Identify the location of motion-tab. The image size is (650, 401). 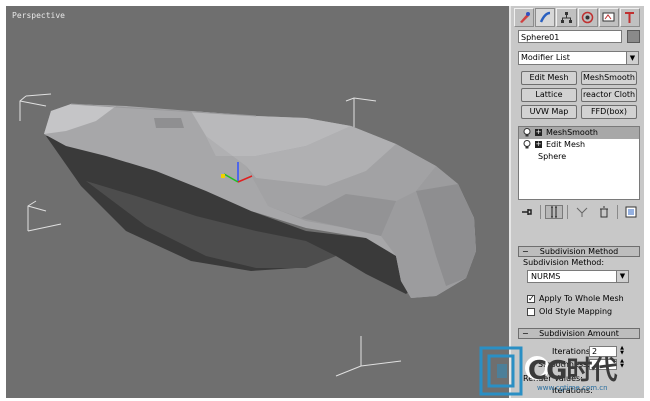
(587, 17).